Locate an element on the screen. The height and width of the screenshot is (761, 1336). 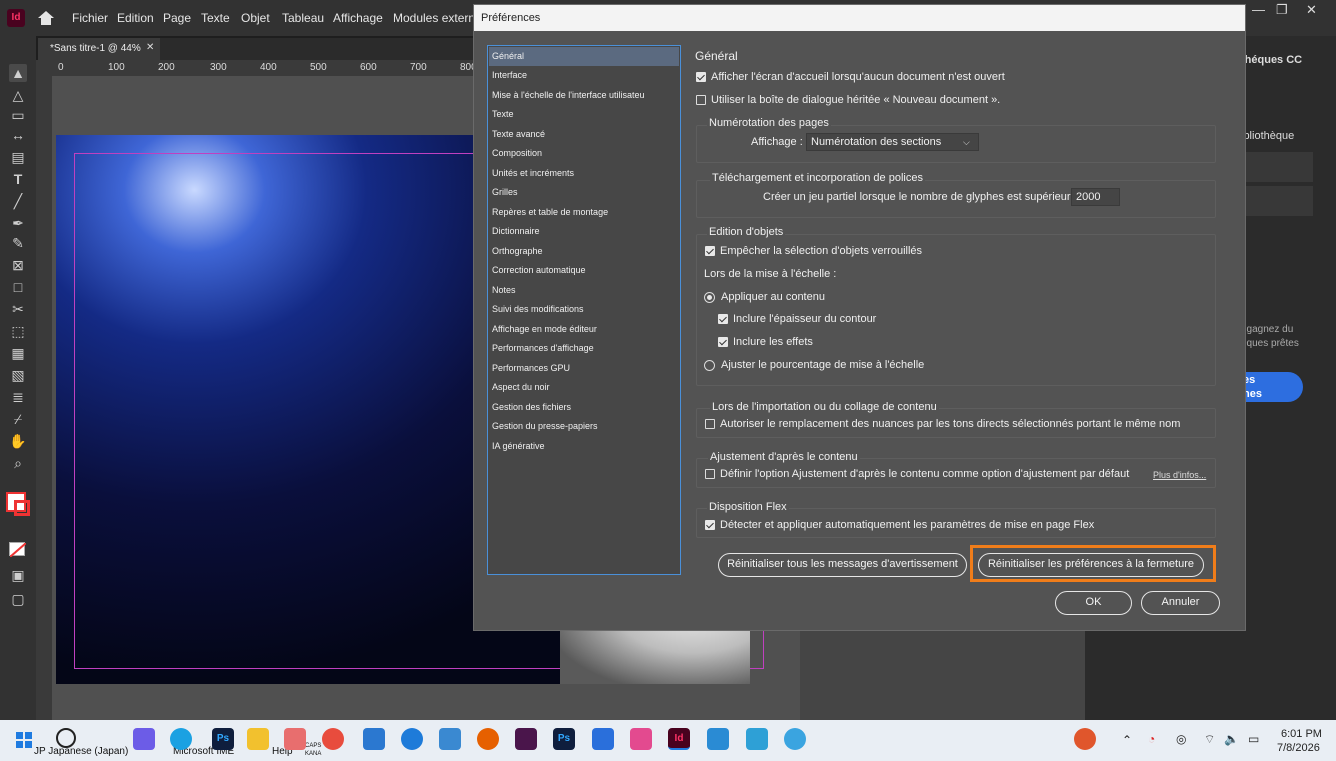
category-grids: Grilles is located at coordinates (584, 192).